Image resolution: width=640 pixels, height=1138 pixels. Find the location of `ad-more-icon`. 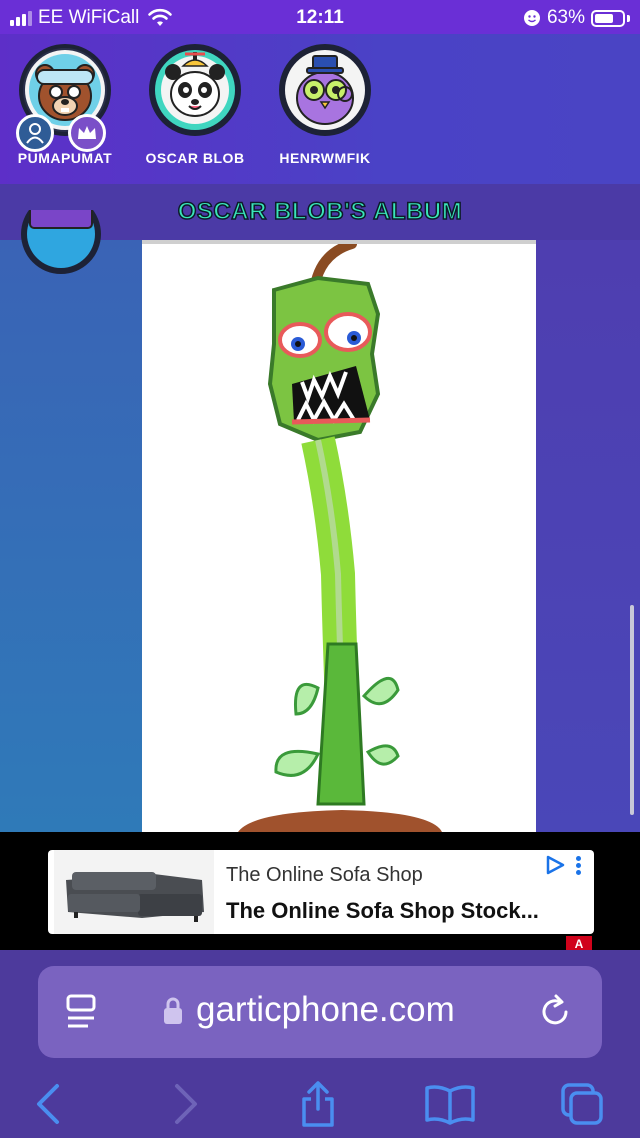

ad-more-icon is located at coordinates (579, 866).